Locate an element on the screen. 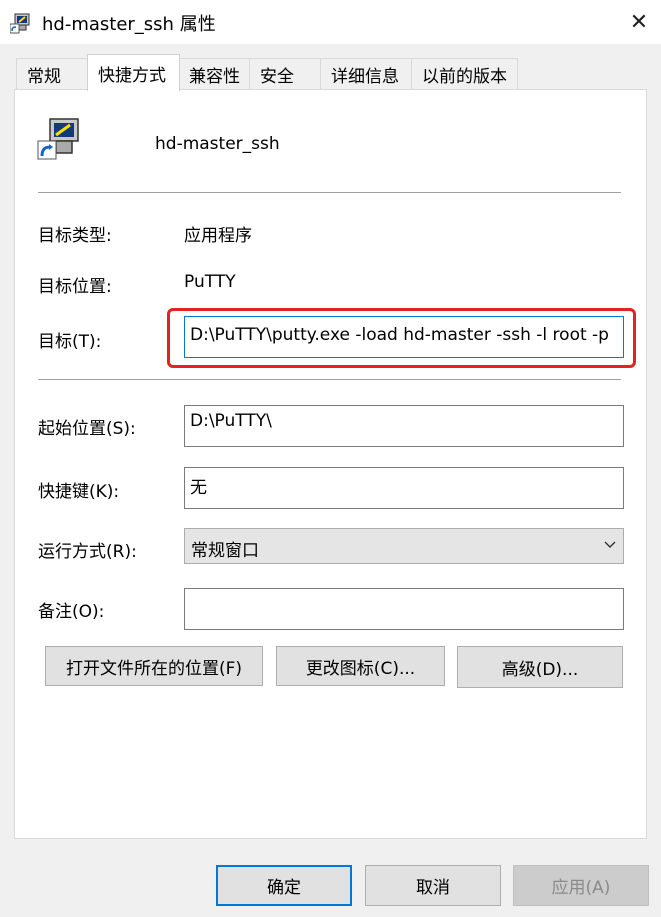  tab-security: 安全 is located at coordinates (285, 74).